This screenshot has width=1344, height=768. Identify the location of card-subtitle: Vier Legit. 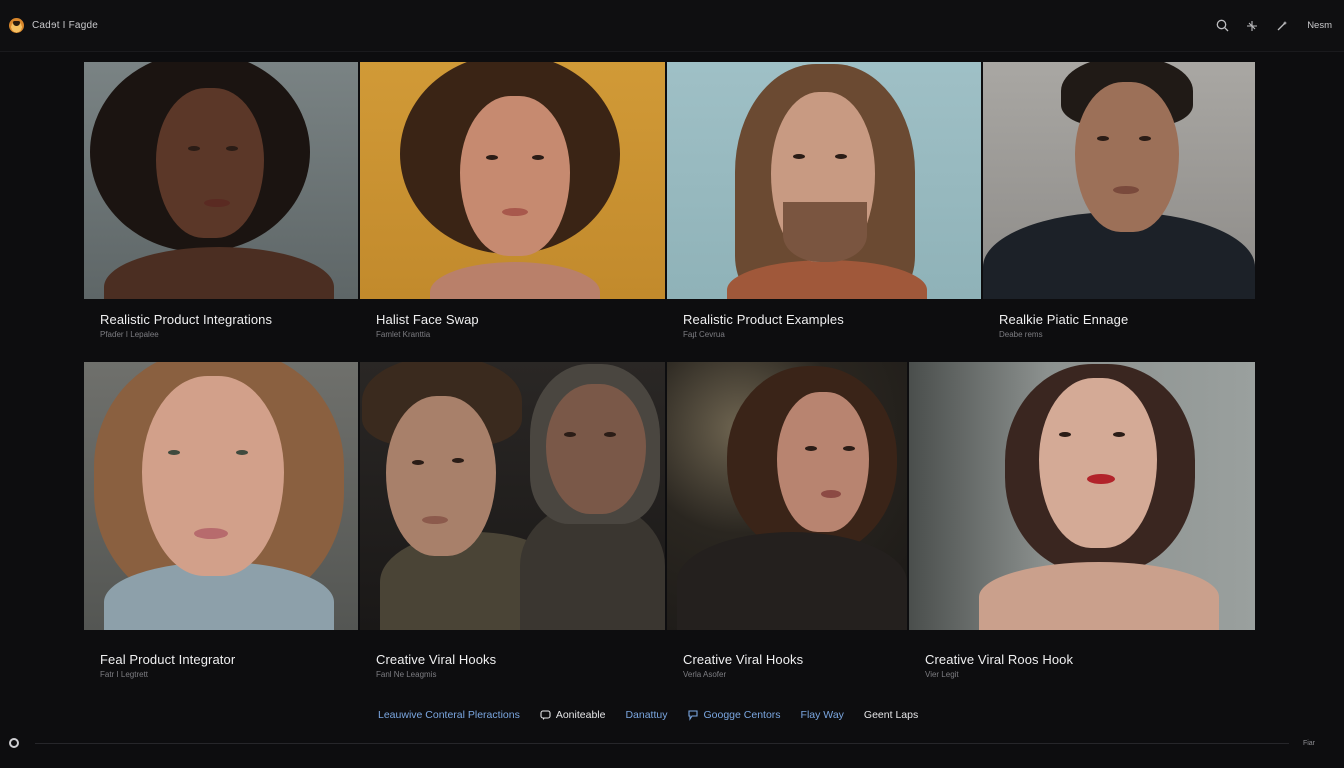
(942, 674).